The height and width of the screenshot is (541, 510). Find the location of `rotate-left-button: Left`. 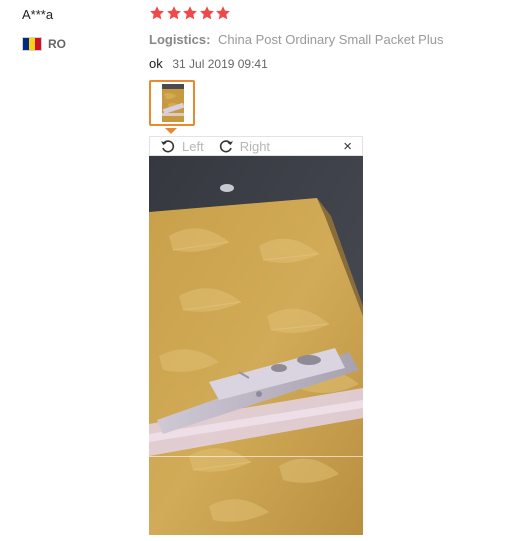

rotate-left-button: Left is located at coordinates (182, 146).